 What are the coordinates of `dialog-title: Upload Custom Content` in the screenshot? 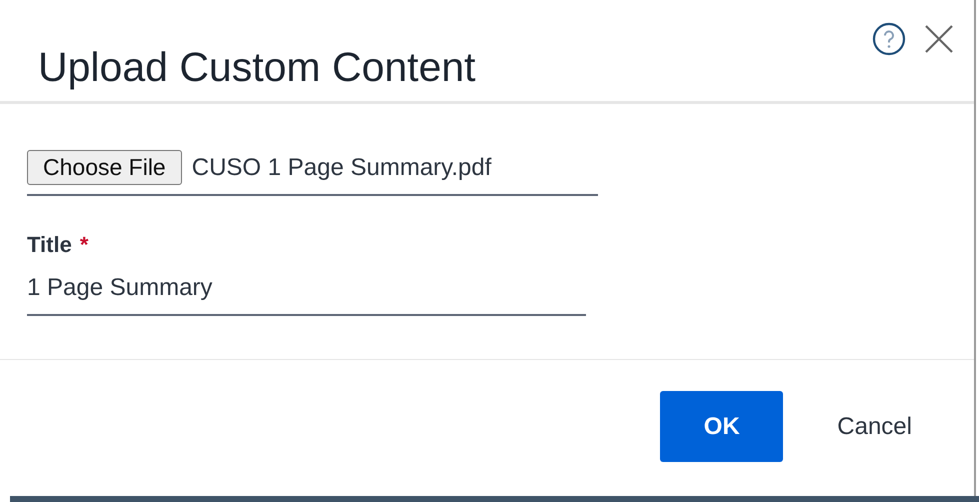 It's located at (257, 67).